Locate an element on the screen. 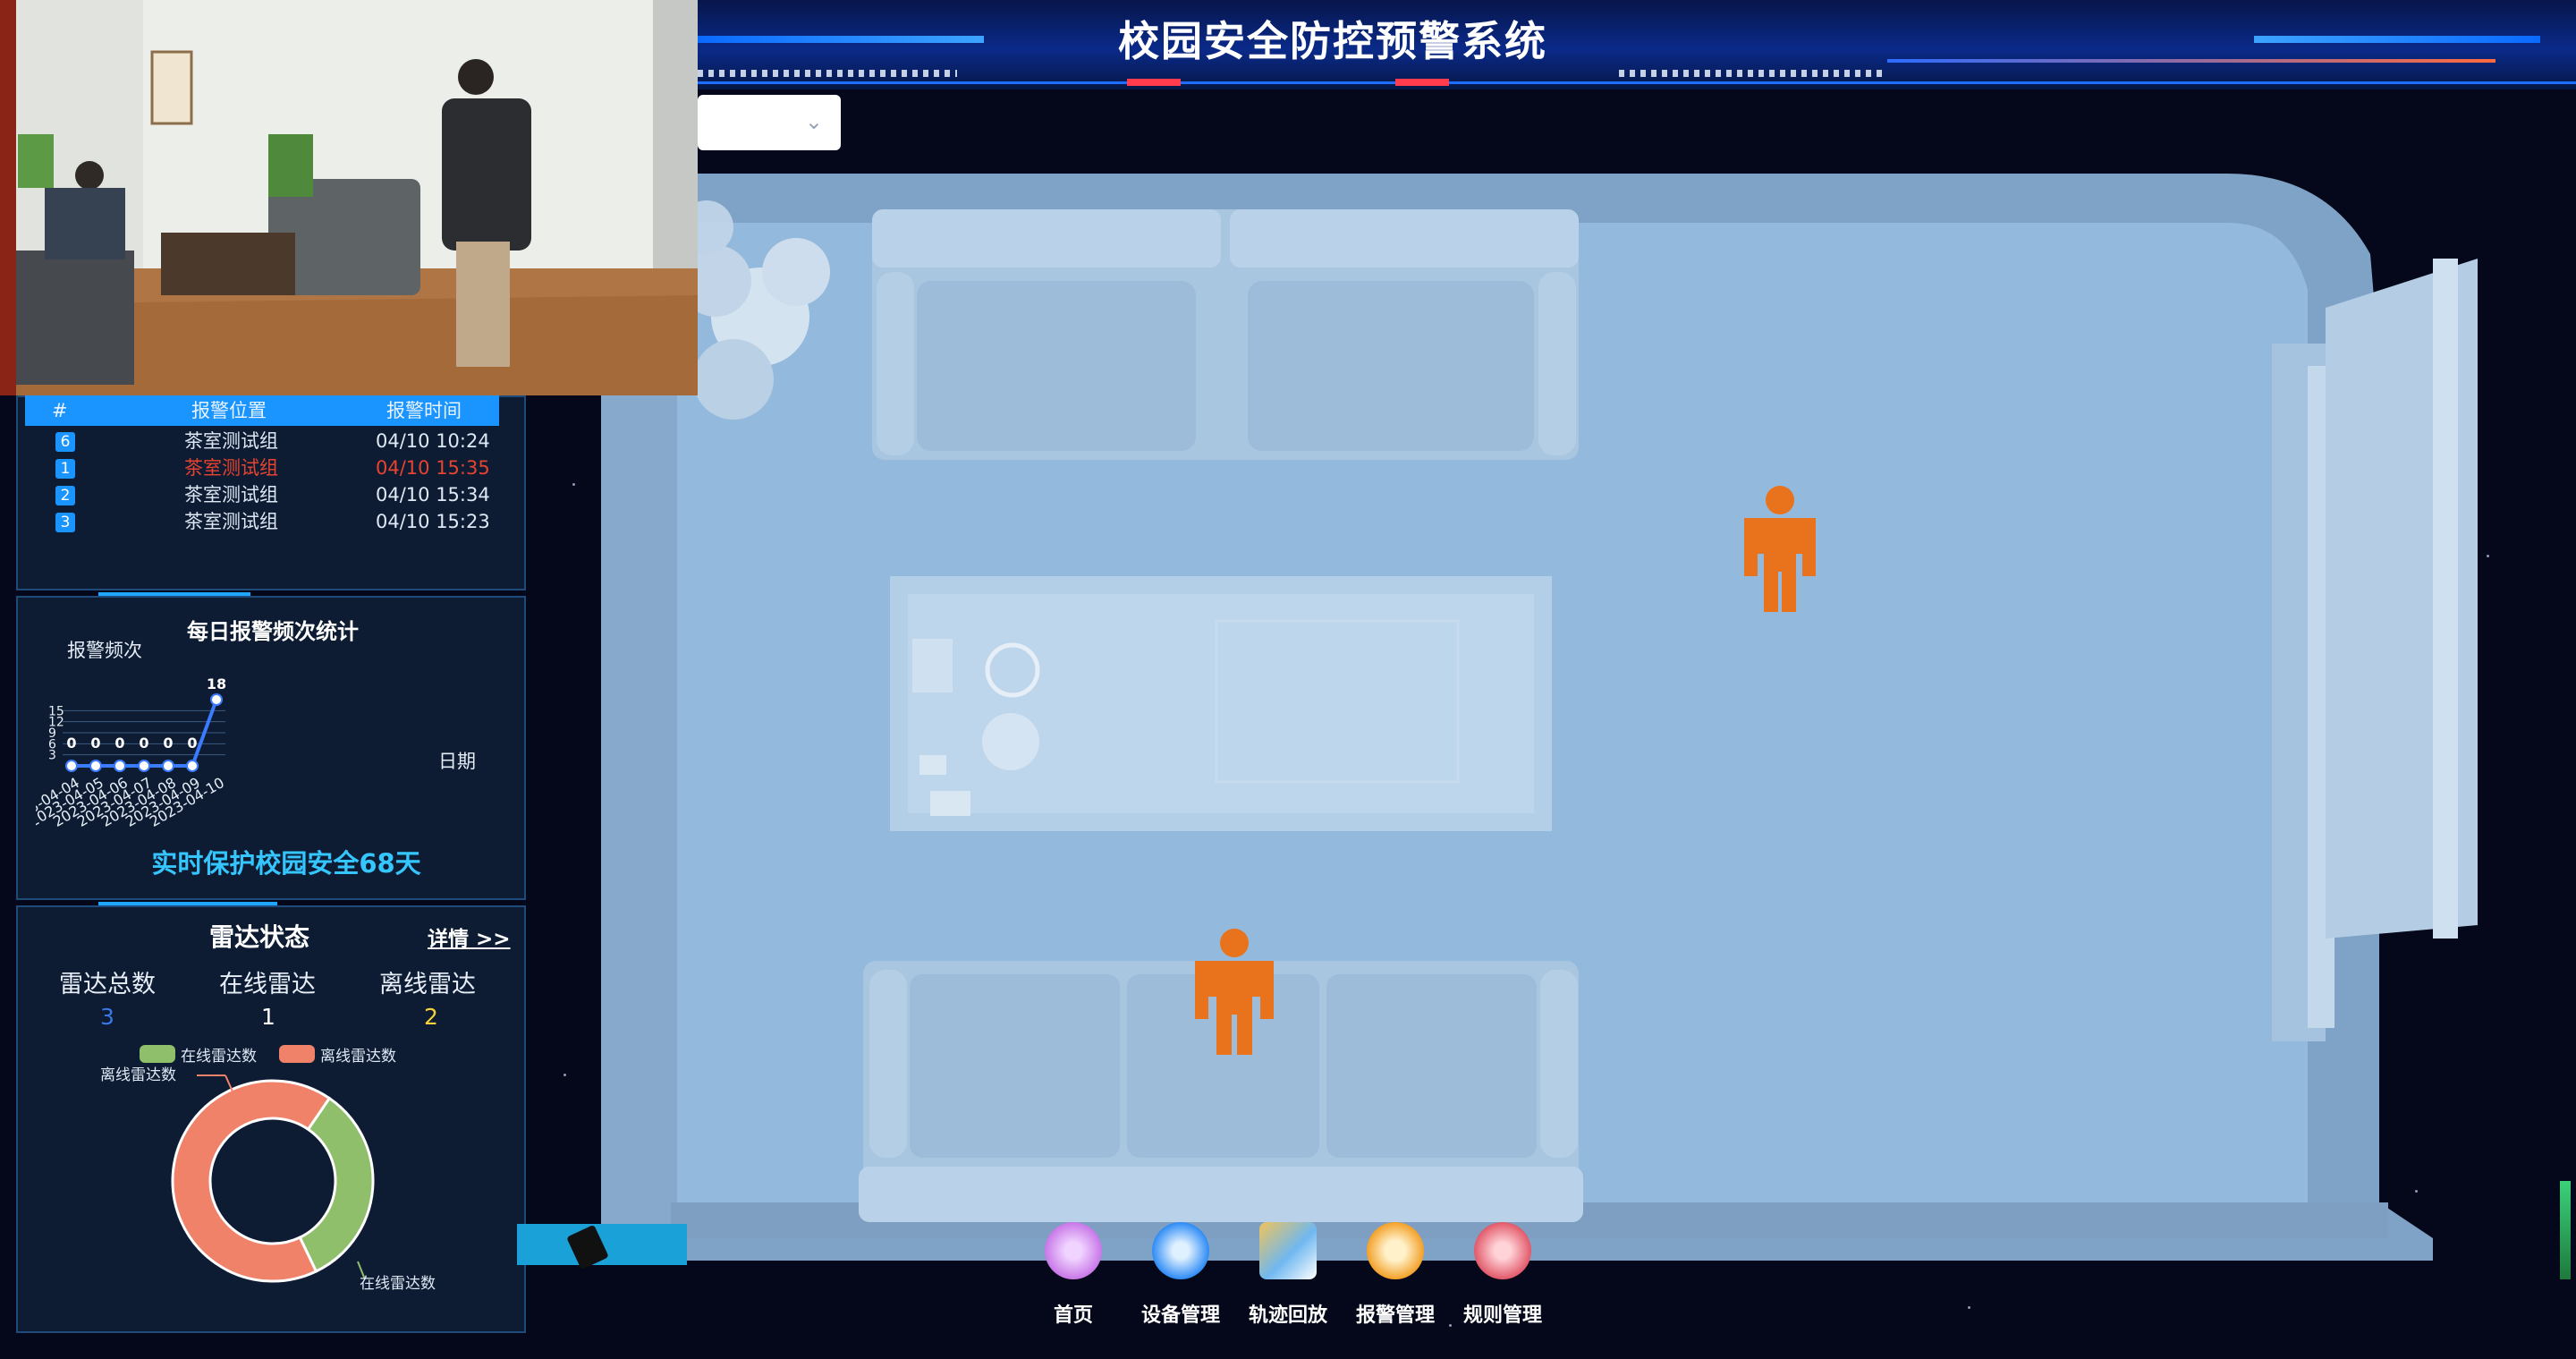 The height and width of the screenshot is (1359, 2576). device-icon is located at coordinates (587, 1247).